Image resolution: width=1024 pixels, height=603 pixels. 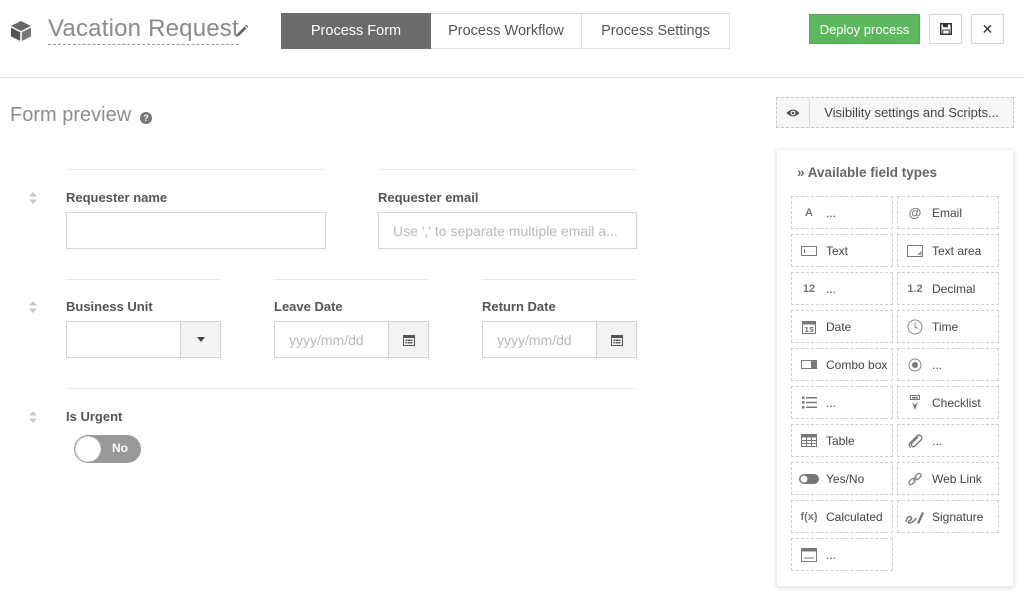 I want to click on field-type-item: @ Email, so click(x=948, y=212).